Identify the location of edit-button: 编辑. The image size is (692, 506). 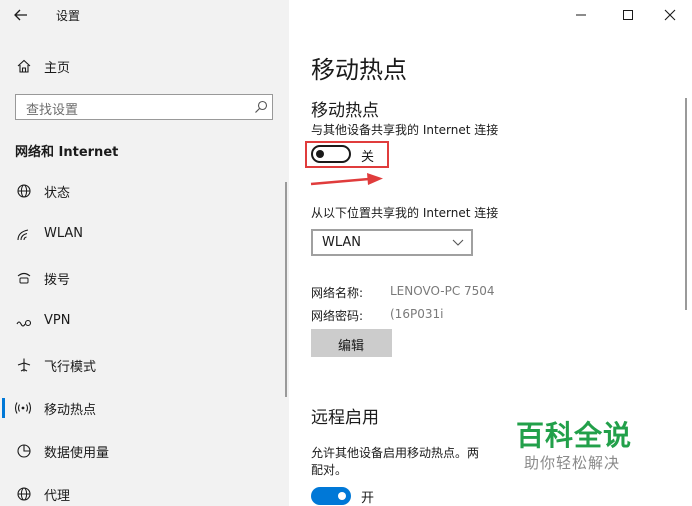
(351, 343).